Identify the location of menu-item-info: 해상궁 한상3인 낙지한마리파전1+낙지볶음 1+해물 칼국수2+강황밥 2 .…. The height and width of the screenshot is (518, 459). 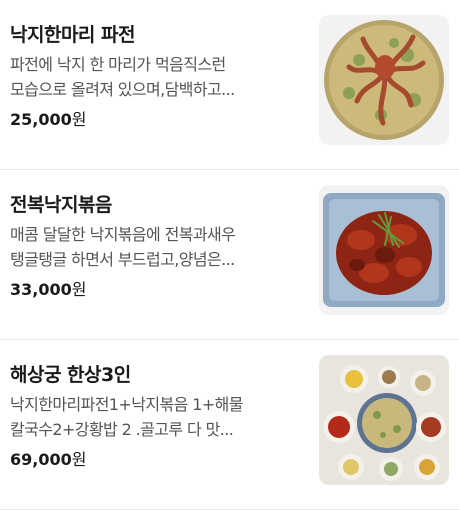
(158, 416).